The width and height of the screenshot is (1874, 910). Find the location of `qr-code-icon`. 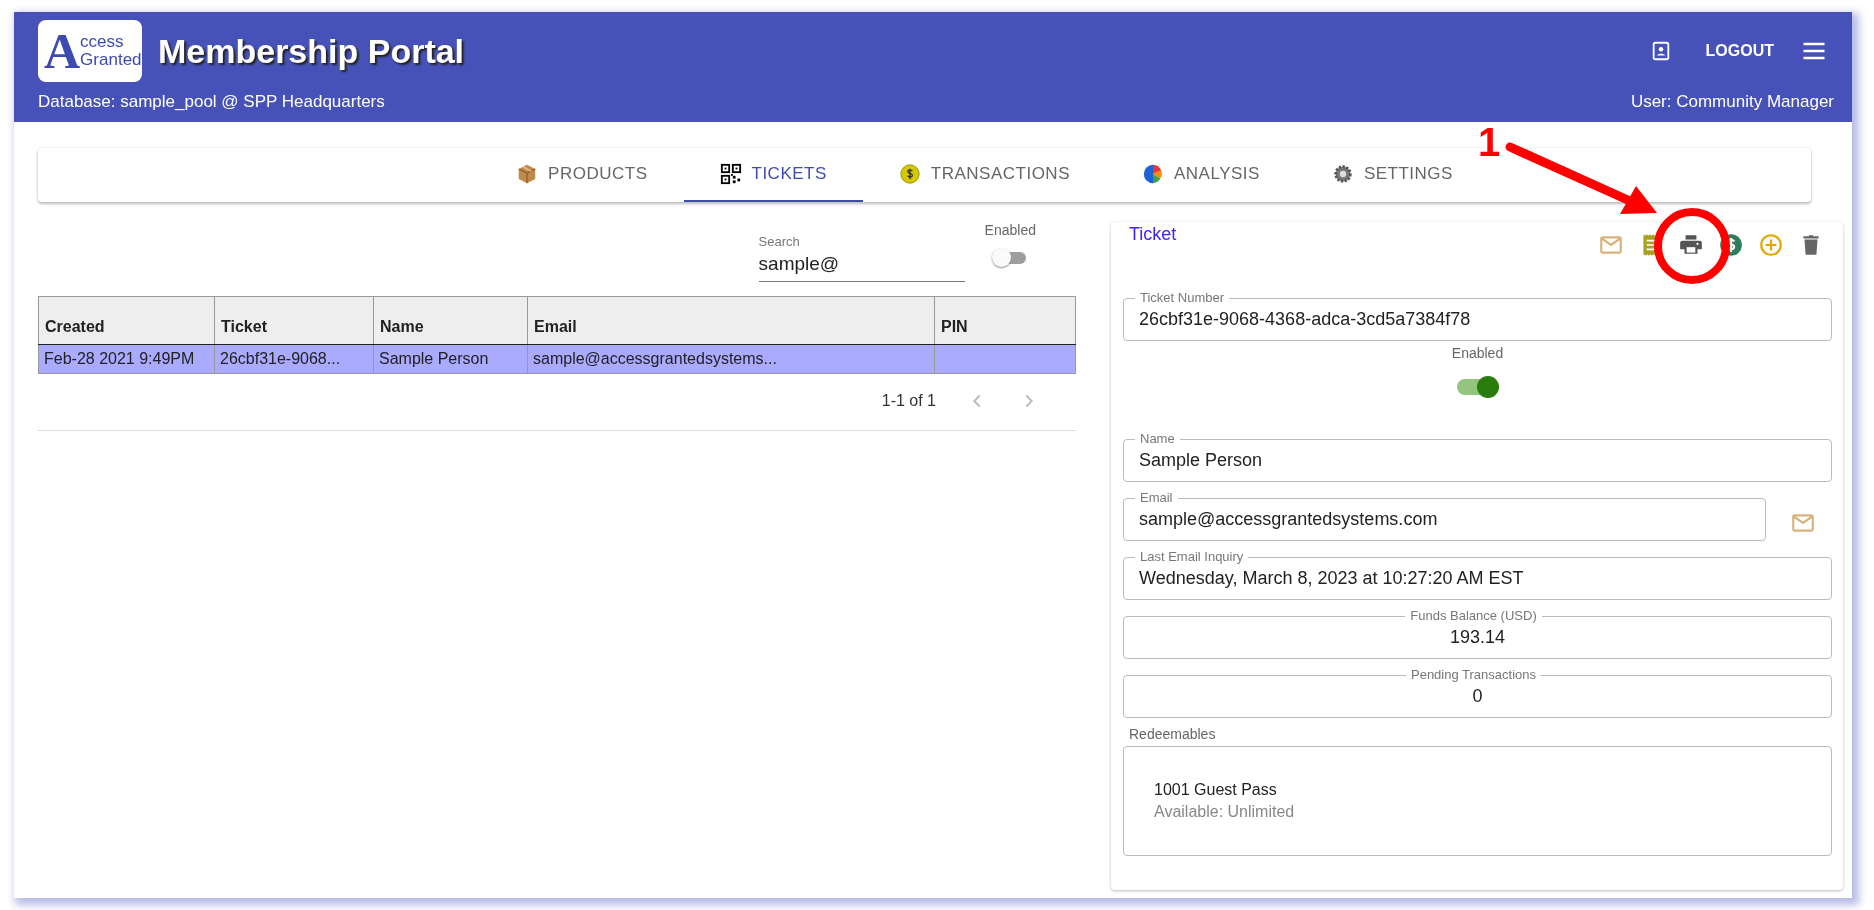

qr-code-icon is located at coordinates (730, 174).